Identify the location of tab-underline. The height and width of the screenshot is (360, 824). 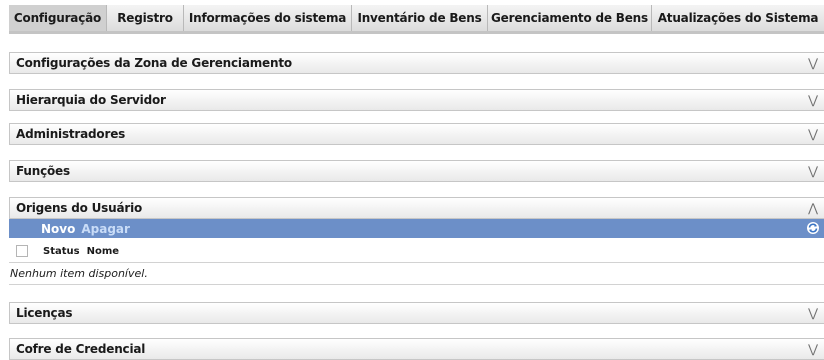
(416, 32).